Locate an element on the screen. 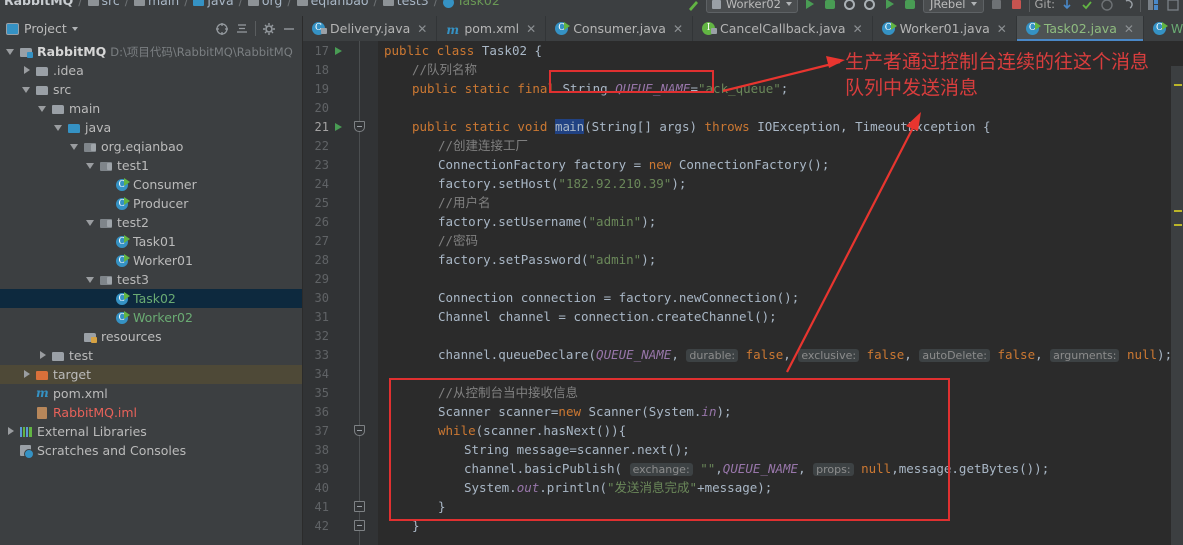 Image resolution: width=1183 pixels, height=545 pixels. breadcrumb-item-task02: Task02 is located at coordinates (471, 4).